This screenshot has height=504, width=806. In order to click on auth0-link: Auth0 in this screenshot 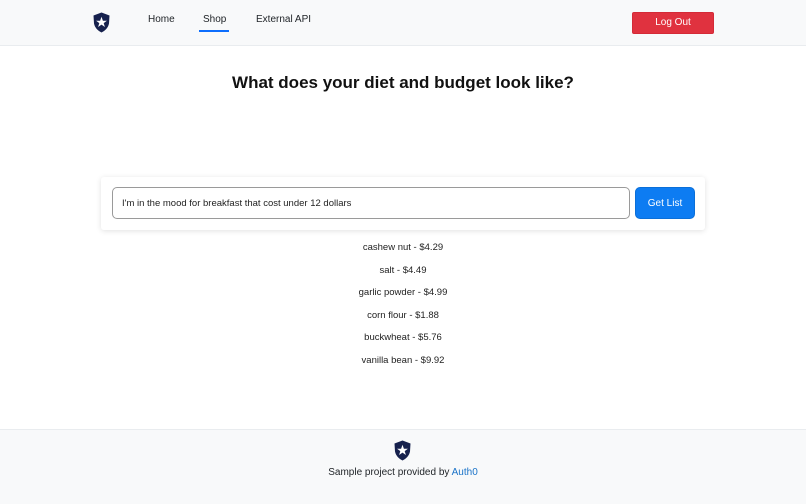, I will do `click(465, 472)`.